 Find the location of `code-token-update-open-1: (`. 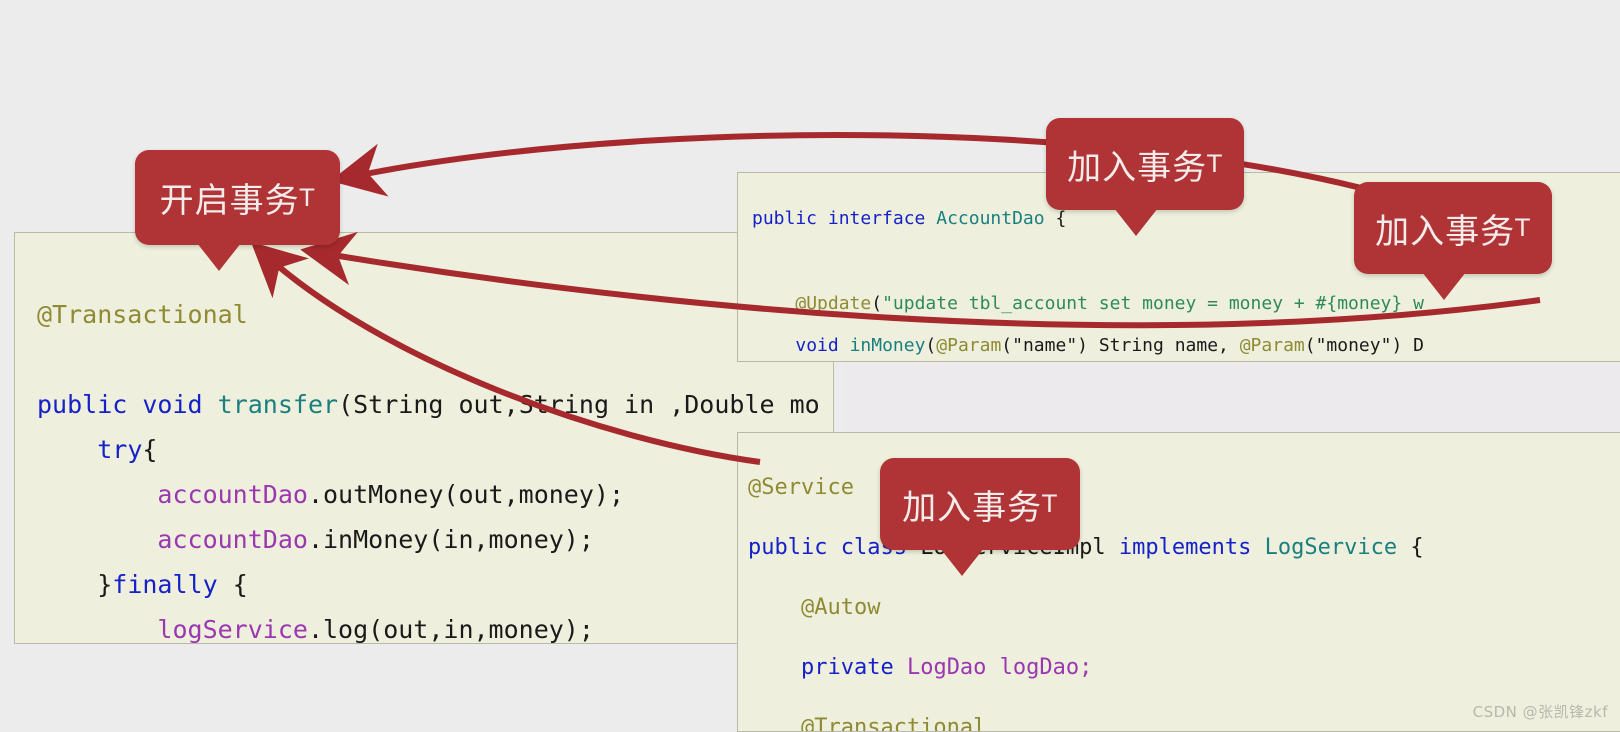

code-token-update-open-1: ( is located at coordinates (877, 303).